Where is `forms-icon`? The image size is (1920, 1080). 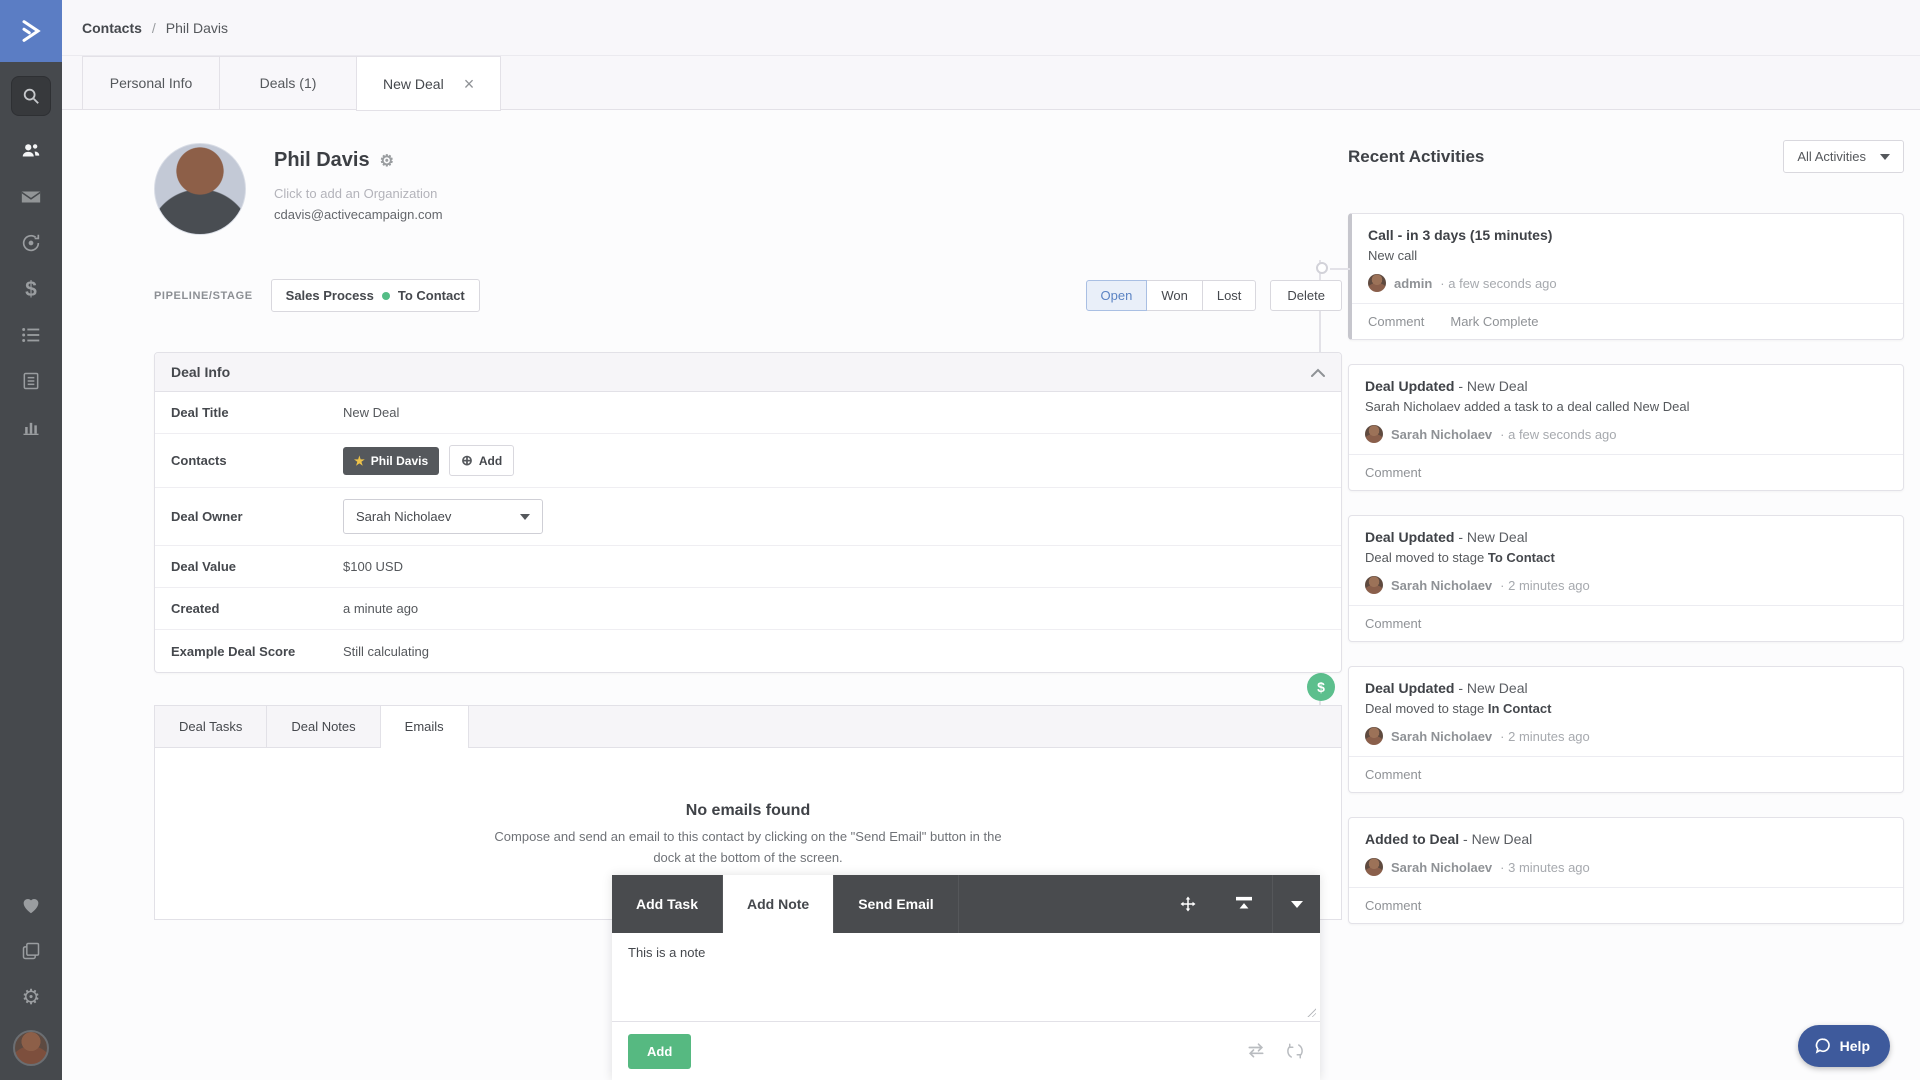 forms-icon is located at coordinates (31, 381).